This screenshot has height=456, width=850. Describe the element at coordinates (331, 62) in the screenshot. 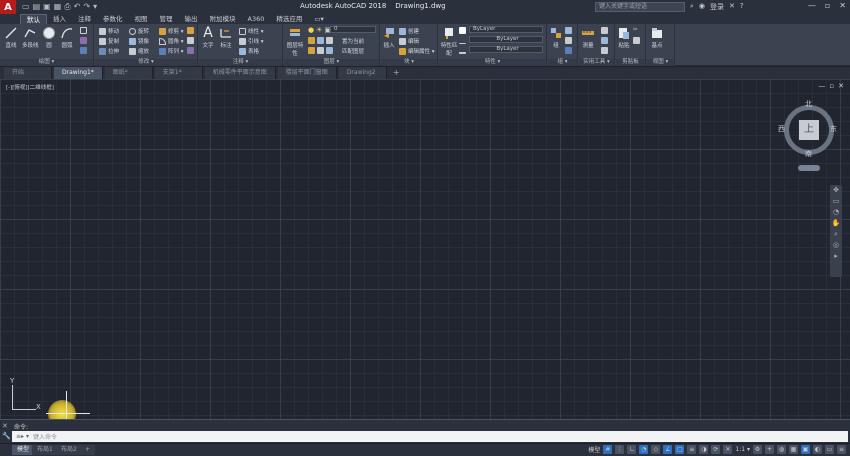

I see `layers-panel-title: 图层 ▾` at that location.